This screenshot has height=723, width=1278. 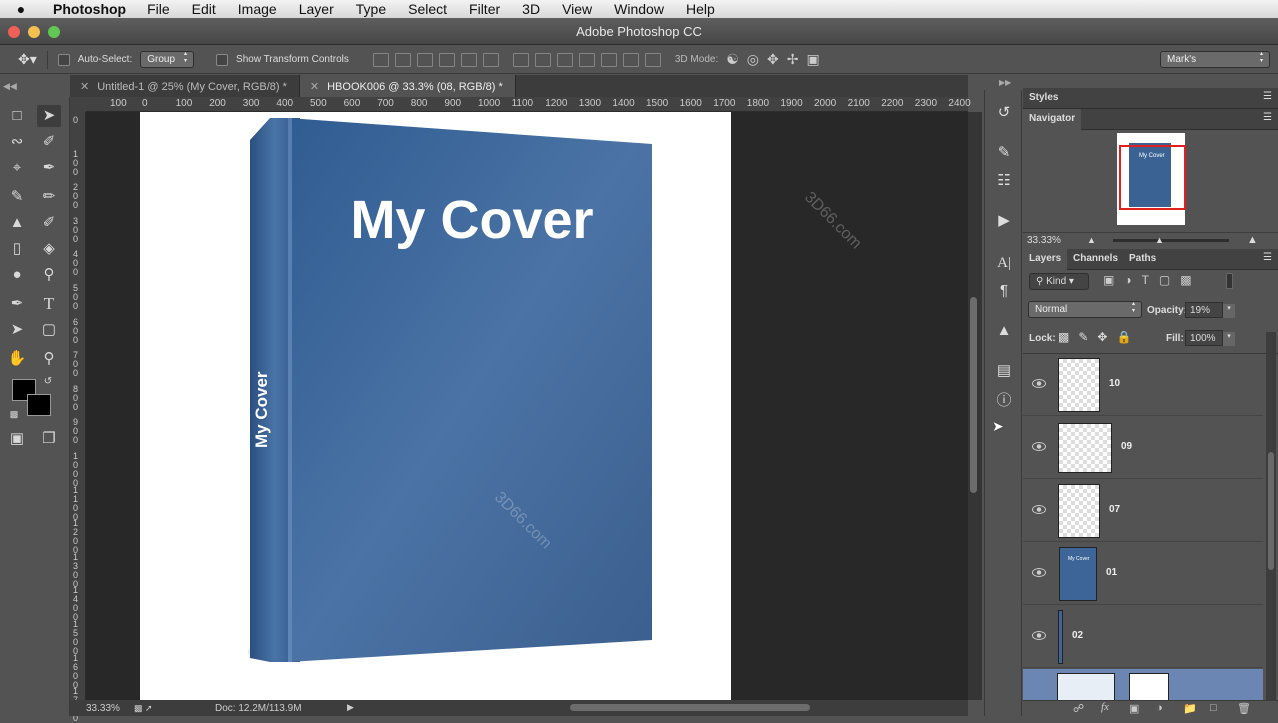 What do you see at coordinates (49, 439) in the screenshot?
I see `screen-mode-icon: ❐` at bounding box center [49, 439].